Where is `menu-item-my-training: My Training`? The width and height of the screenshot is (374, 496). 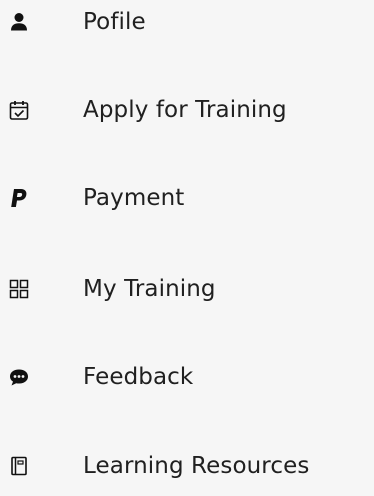 menu-item-my-training: My Training is located at coordinates (187, 289).